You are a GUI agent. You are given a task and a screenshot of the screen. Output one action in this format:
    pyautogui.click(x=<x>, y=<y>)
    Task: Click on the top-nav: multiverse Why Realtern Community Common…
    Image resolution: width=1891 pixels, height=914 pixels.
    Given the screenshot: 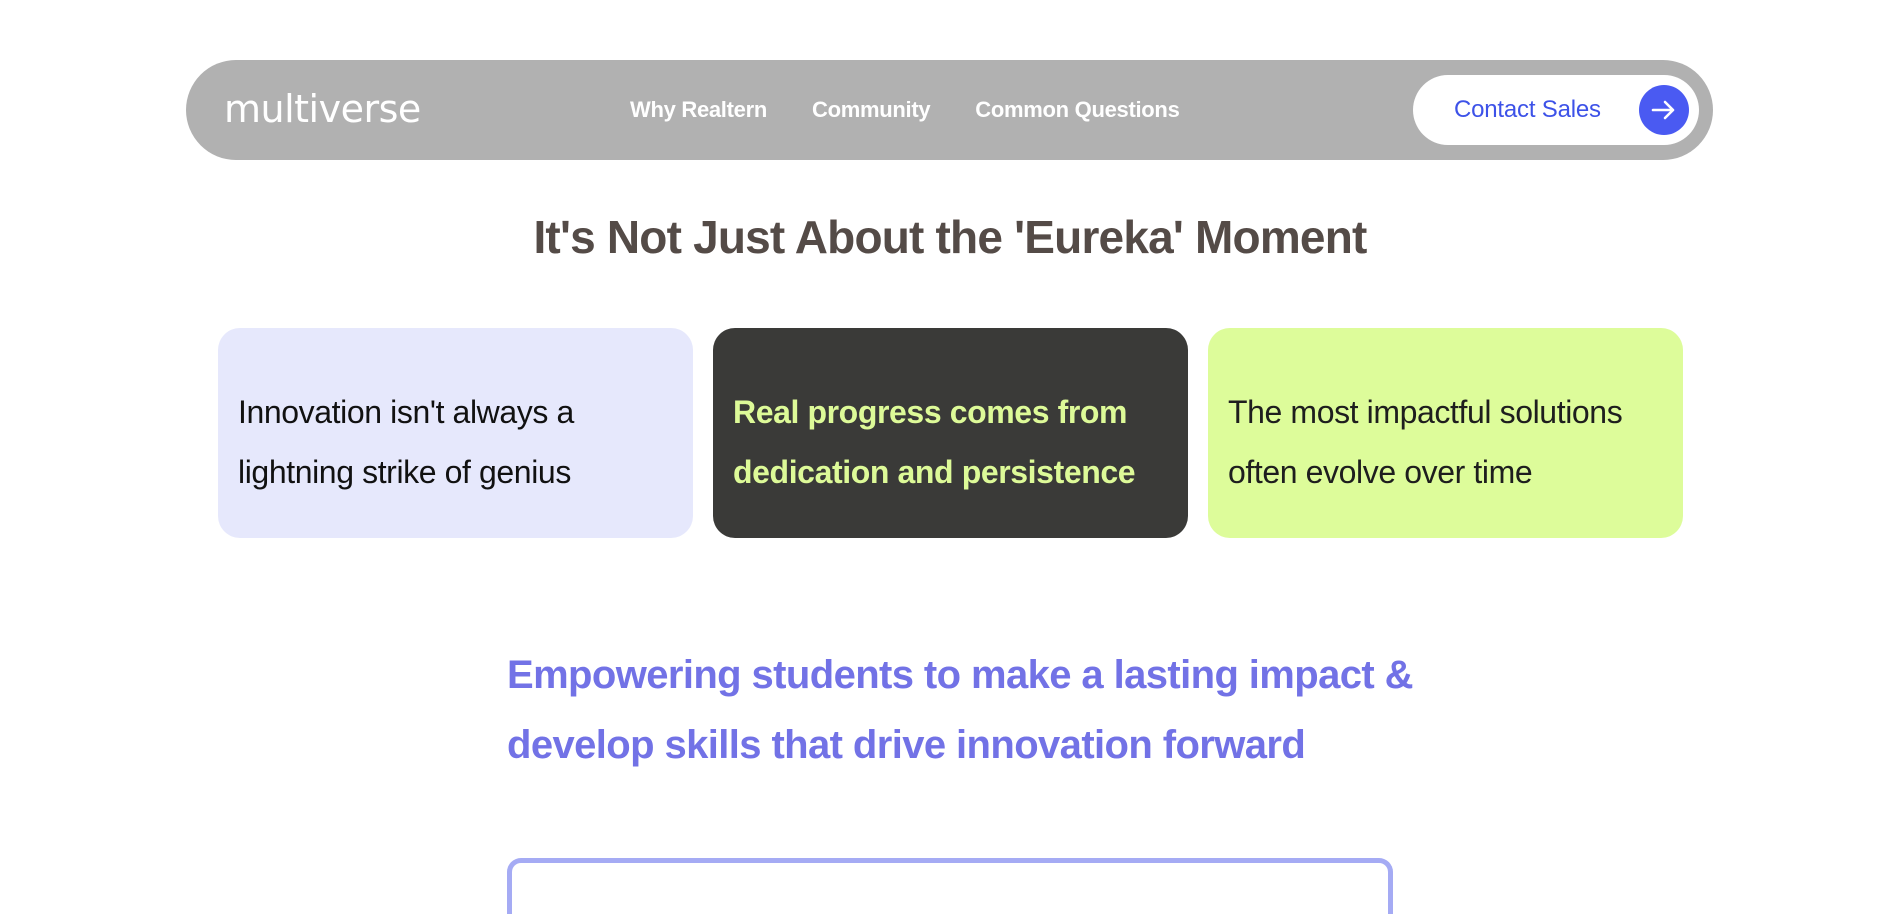 What is the action you would take?
    pyautogui.click(x=949, y=110)
    